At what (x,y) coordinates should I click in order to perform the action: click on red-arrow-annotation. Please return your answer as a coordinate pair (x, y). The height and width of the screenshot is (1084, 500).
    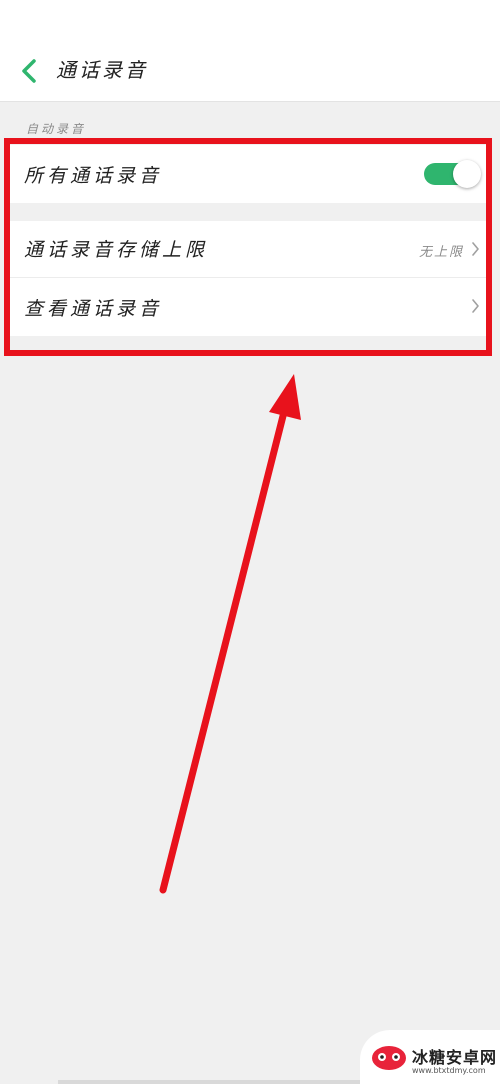
    Looking at the image, I should click on (230, 634).